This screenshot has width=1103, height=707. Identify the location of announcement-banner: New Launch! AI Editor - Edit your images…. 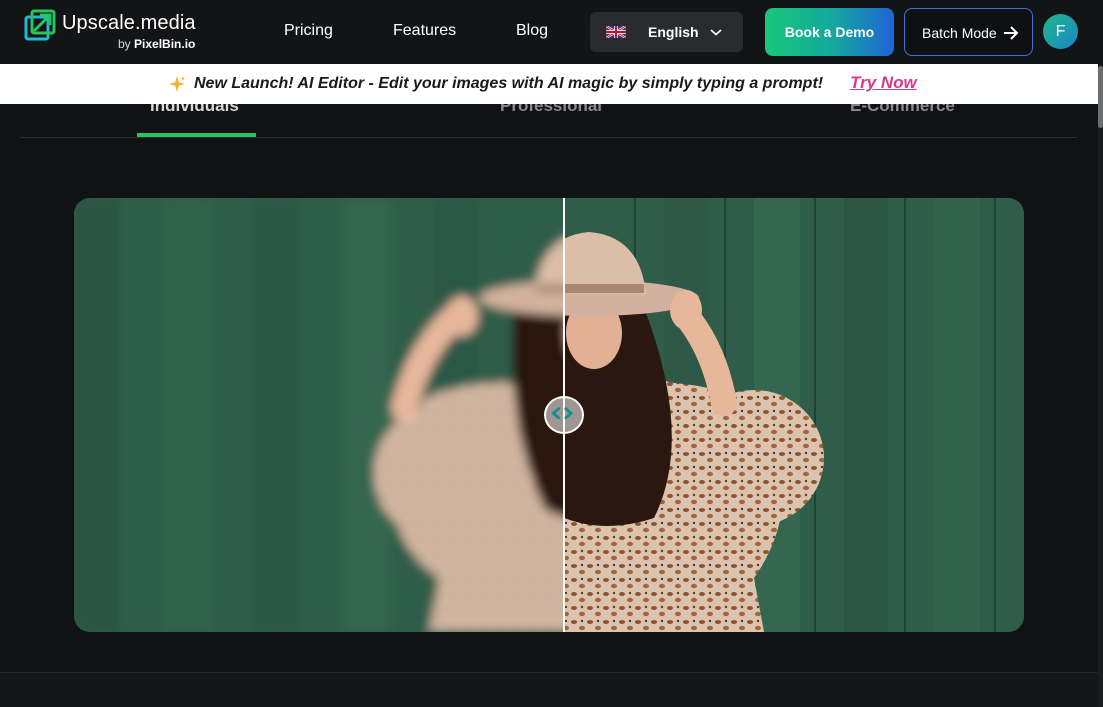
(549, 84).